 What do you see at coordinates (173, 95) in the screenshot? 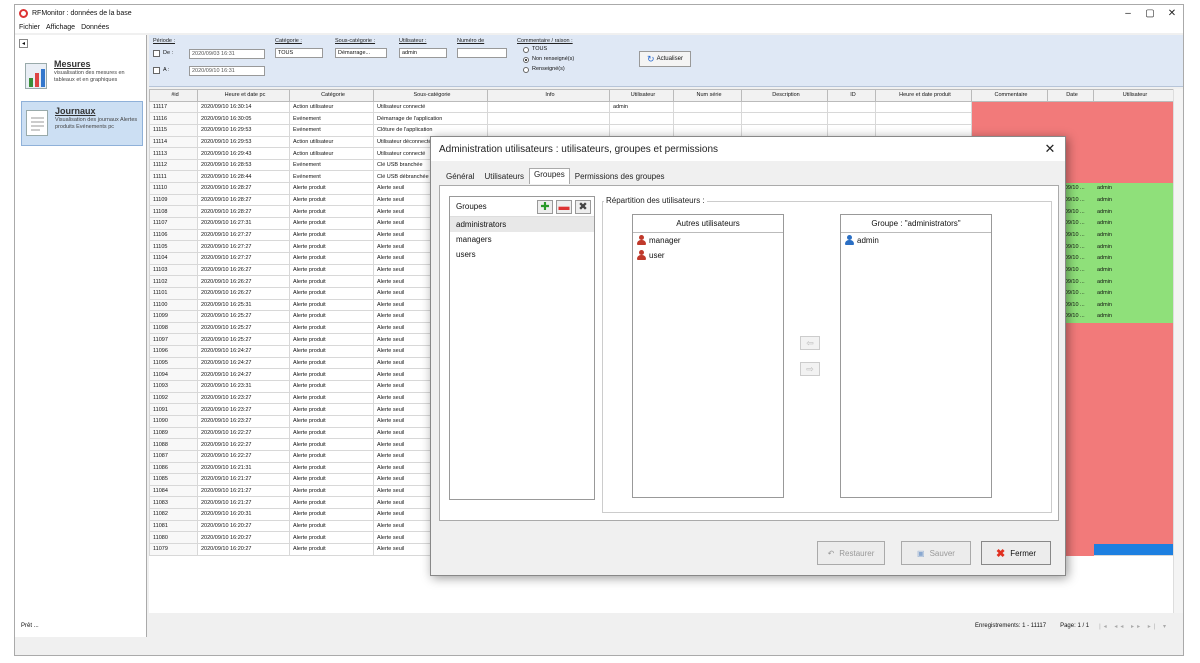
I see `column-header: #id` at bounding box center [173, 95].